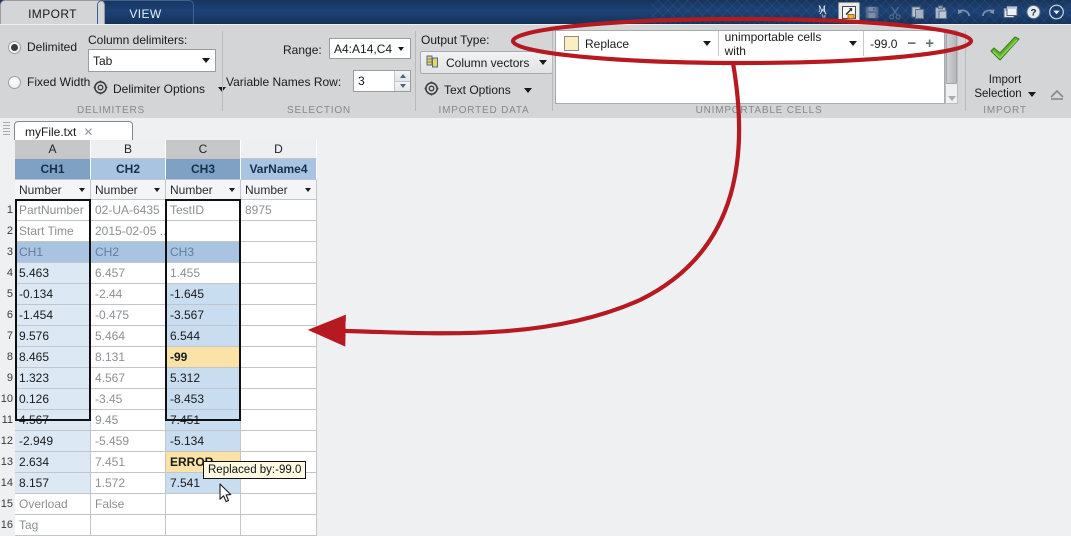 The width and height of the screenshot is (1071, 536). I want to click on table-cell: -3.45, so click(128, 399).